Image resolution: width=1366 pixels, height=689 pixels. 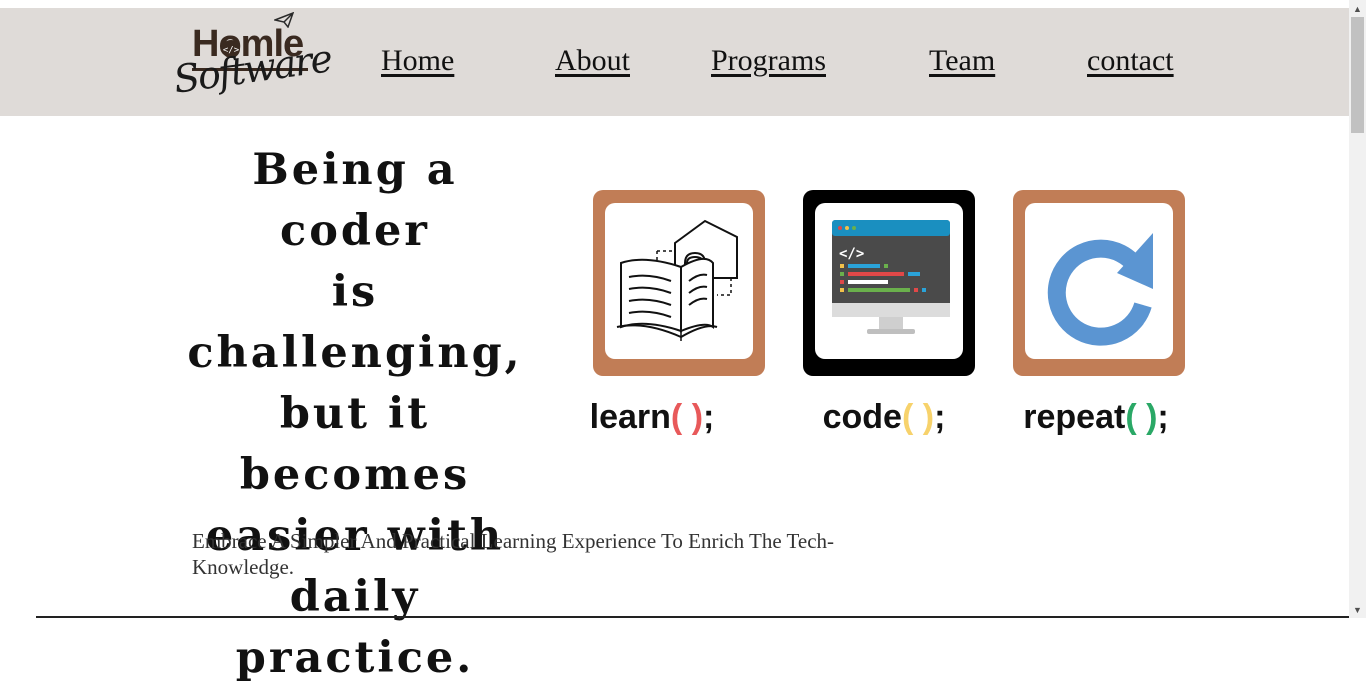 I want to click on repeat-card-inner, so click(x=1099, y=281).